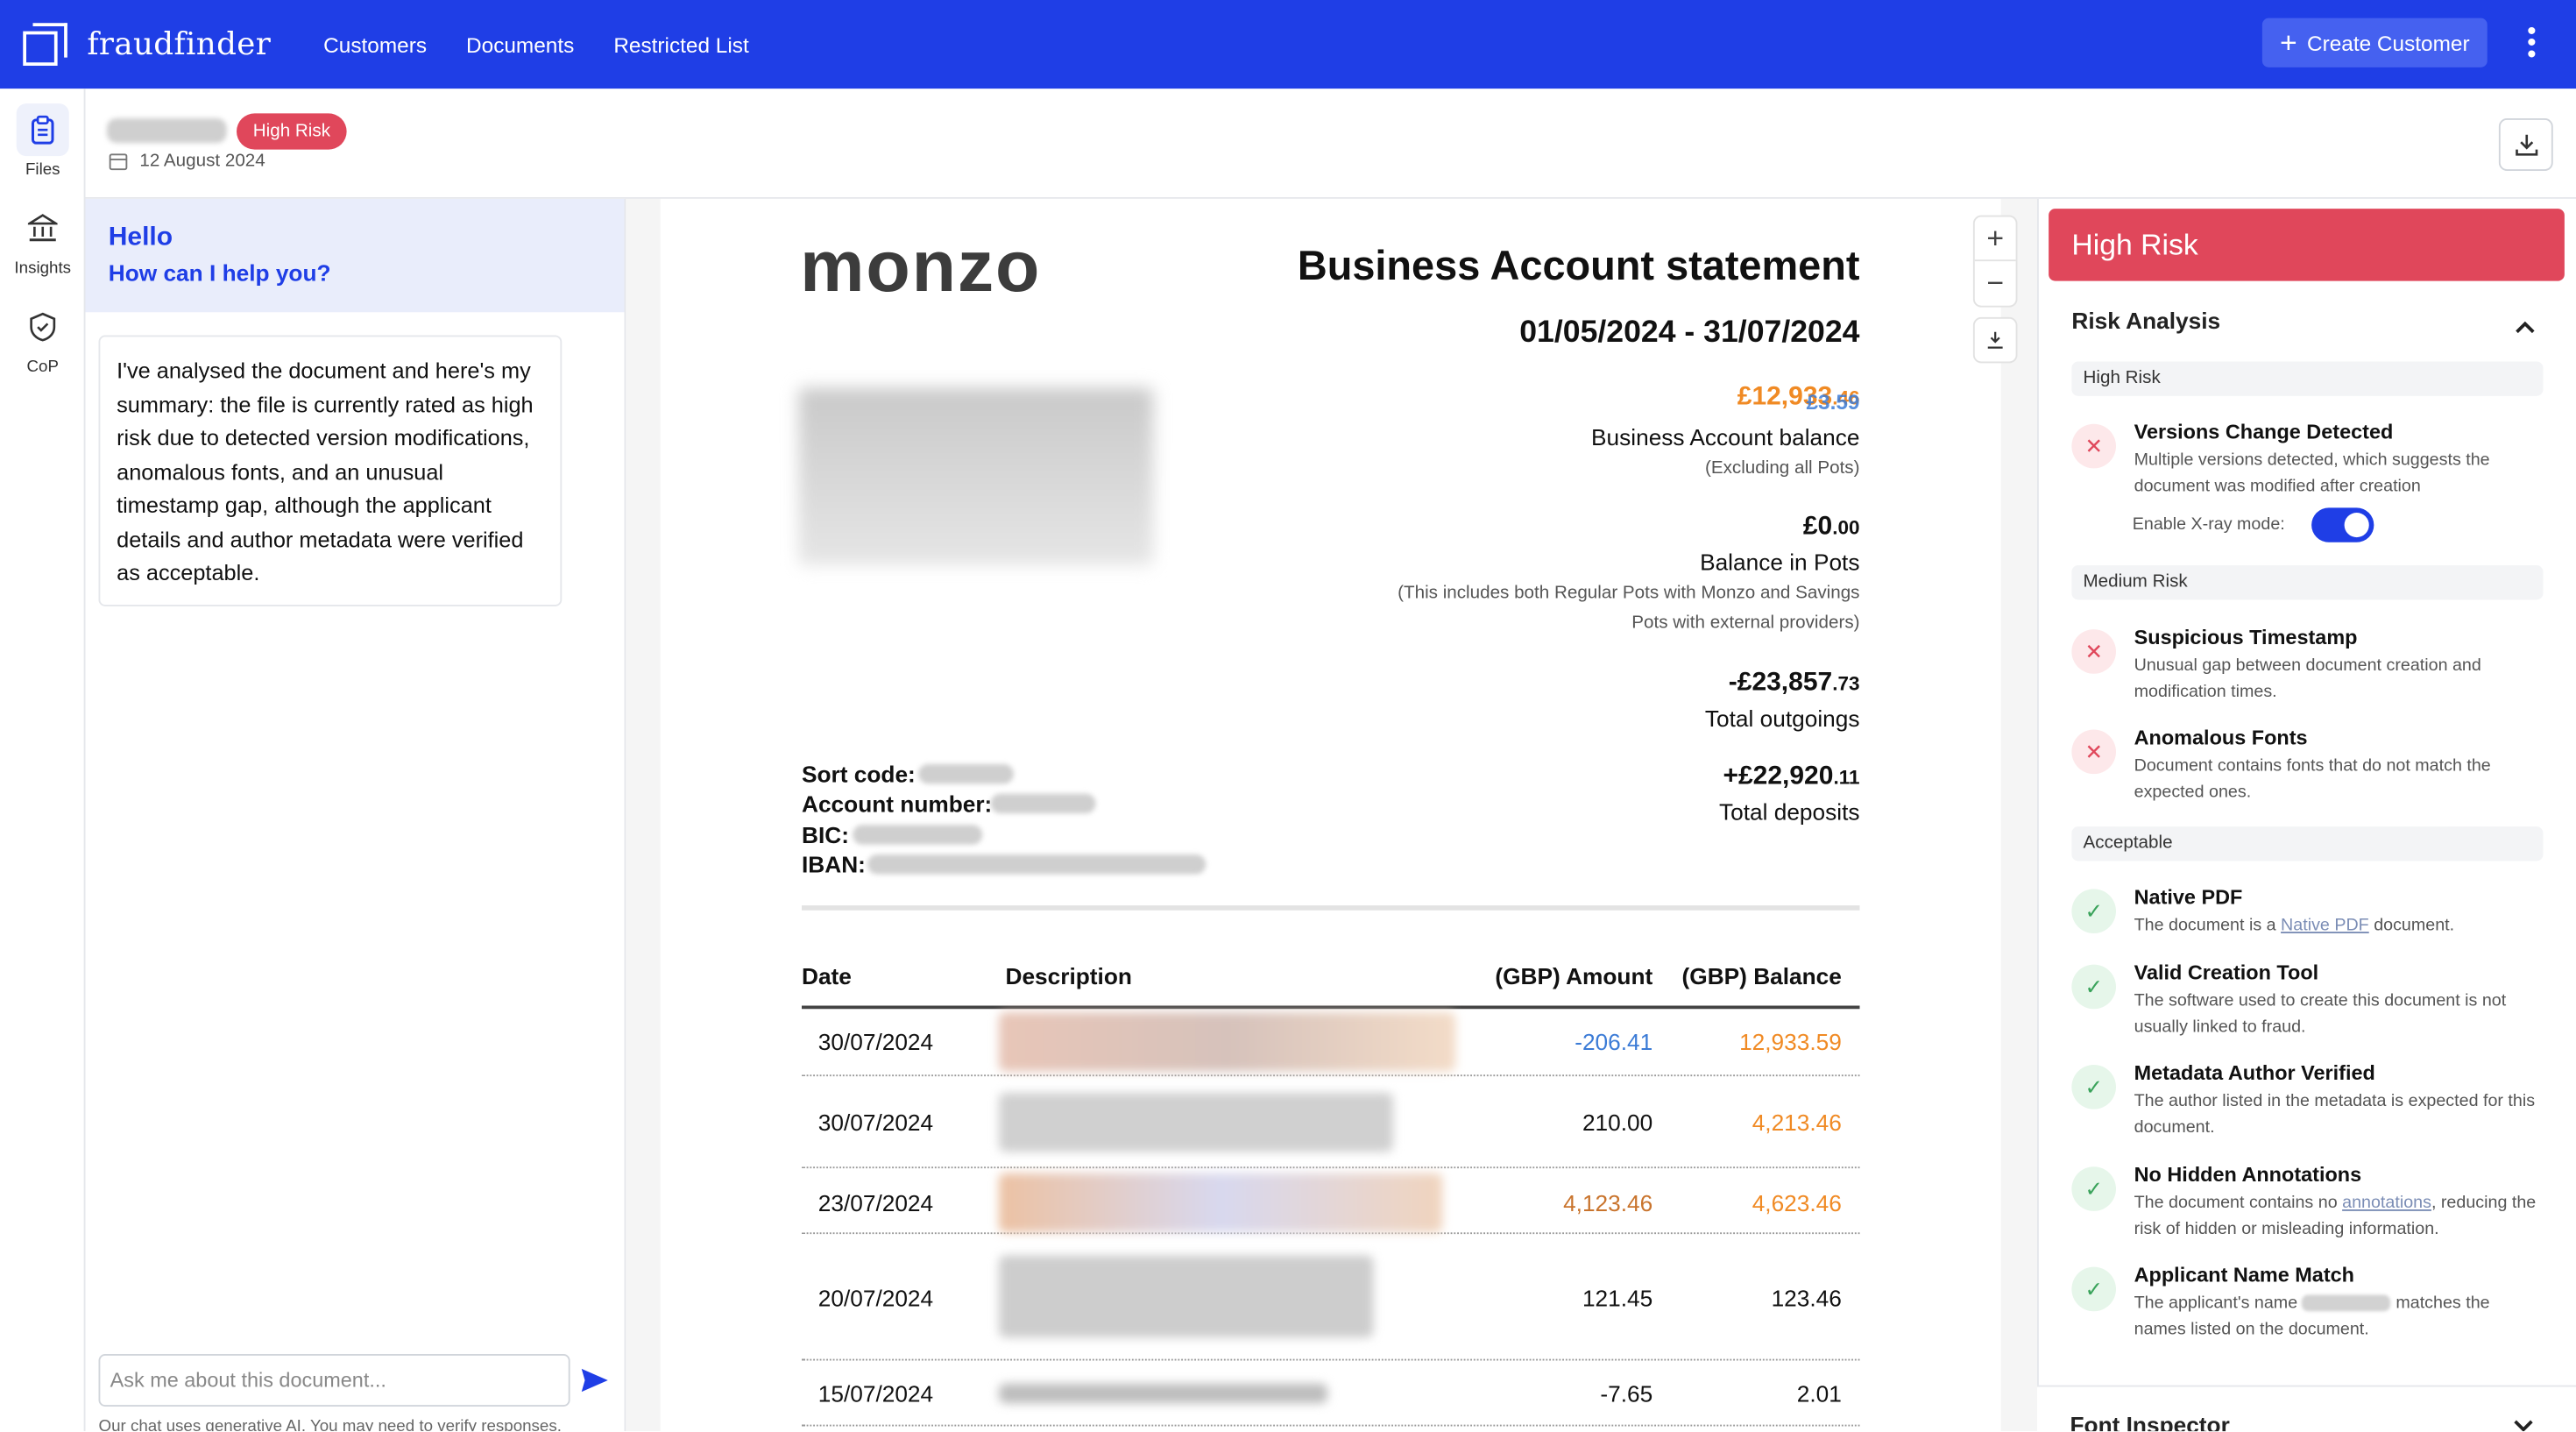 Image resolution: width=2576 pixels, height=1432 pixels. What do you see at coordinates (1790, 1041) in the screenshot?
I see `row-balance: 12,933.59` at bounding box center [1790, 1041].